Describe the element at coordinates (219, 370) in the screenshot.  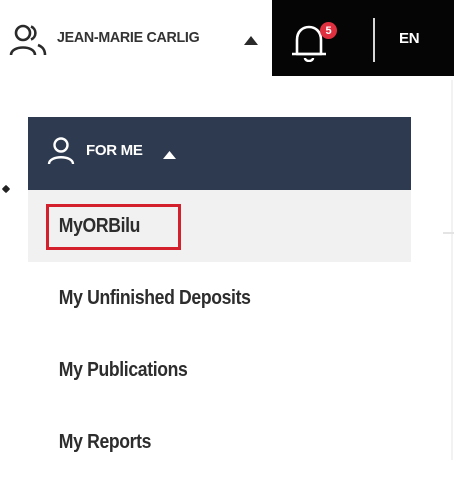
I see `menu-item-my-publications: My Publications` at that location.